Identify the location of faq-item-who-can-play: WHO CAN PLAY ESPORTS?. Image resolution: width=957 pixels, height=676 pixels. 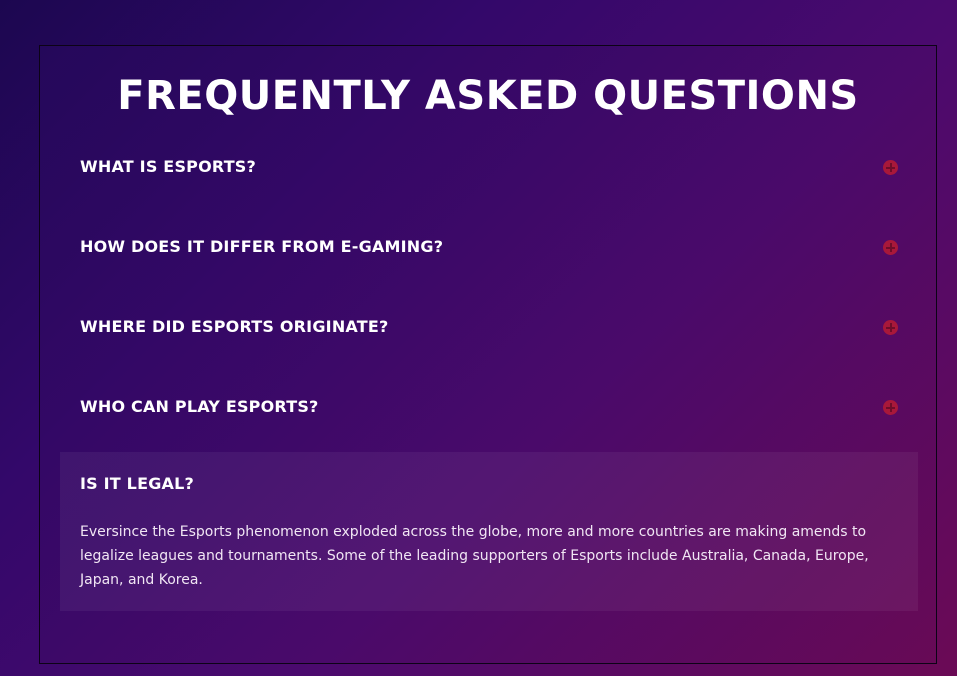
(489, 407).